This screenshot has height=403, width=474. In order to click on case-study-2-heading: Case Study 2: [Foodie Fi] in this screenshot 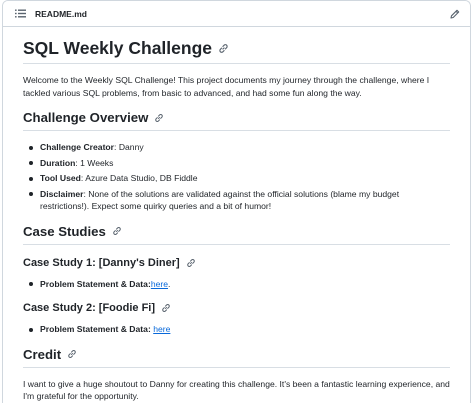, I will do `click(236, 308)`.